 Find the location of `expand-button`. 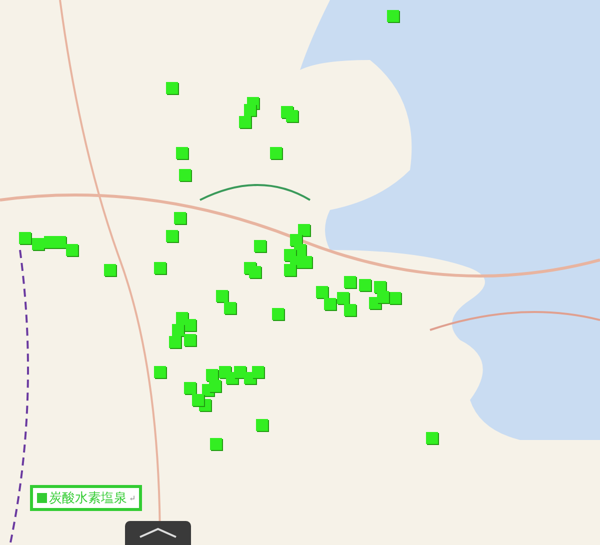

expand-button is located at coordinates (158, 533).